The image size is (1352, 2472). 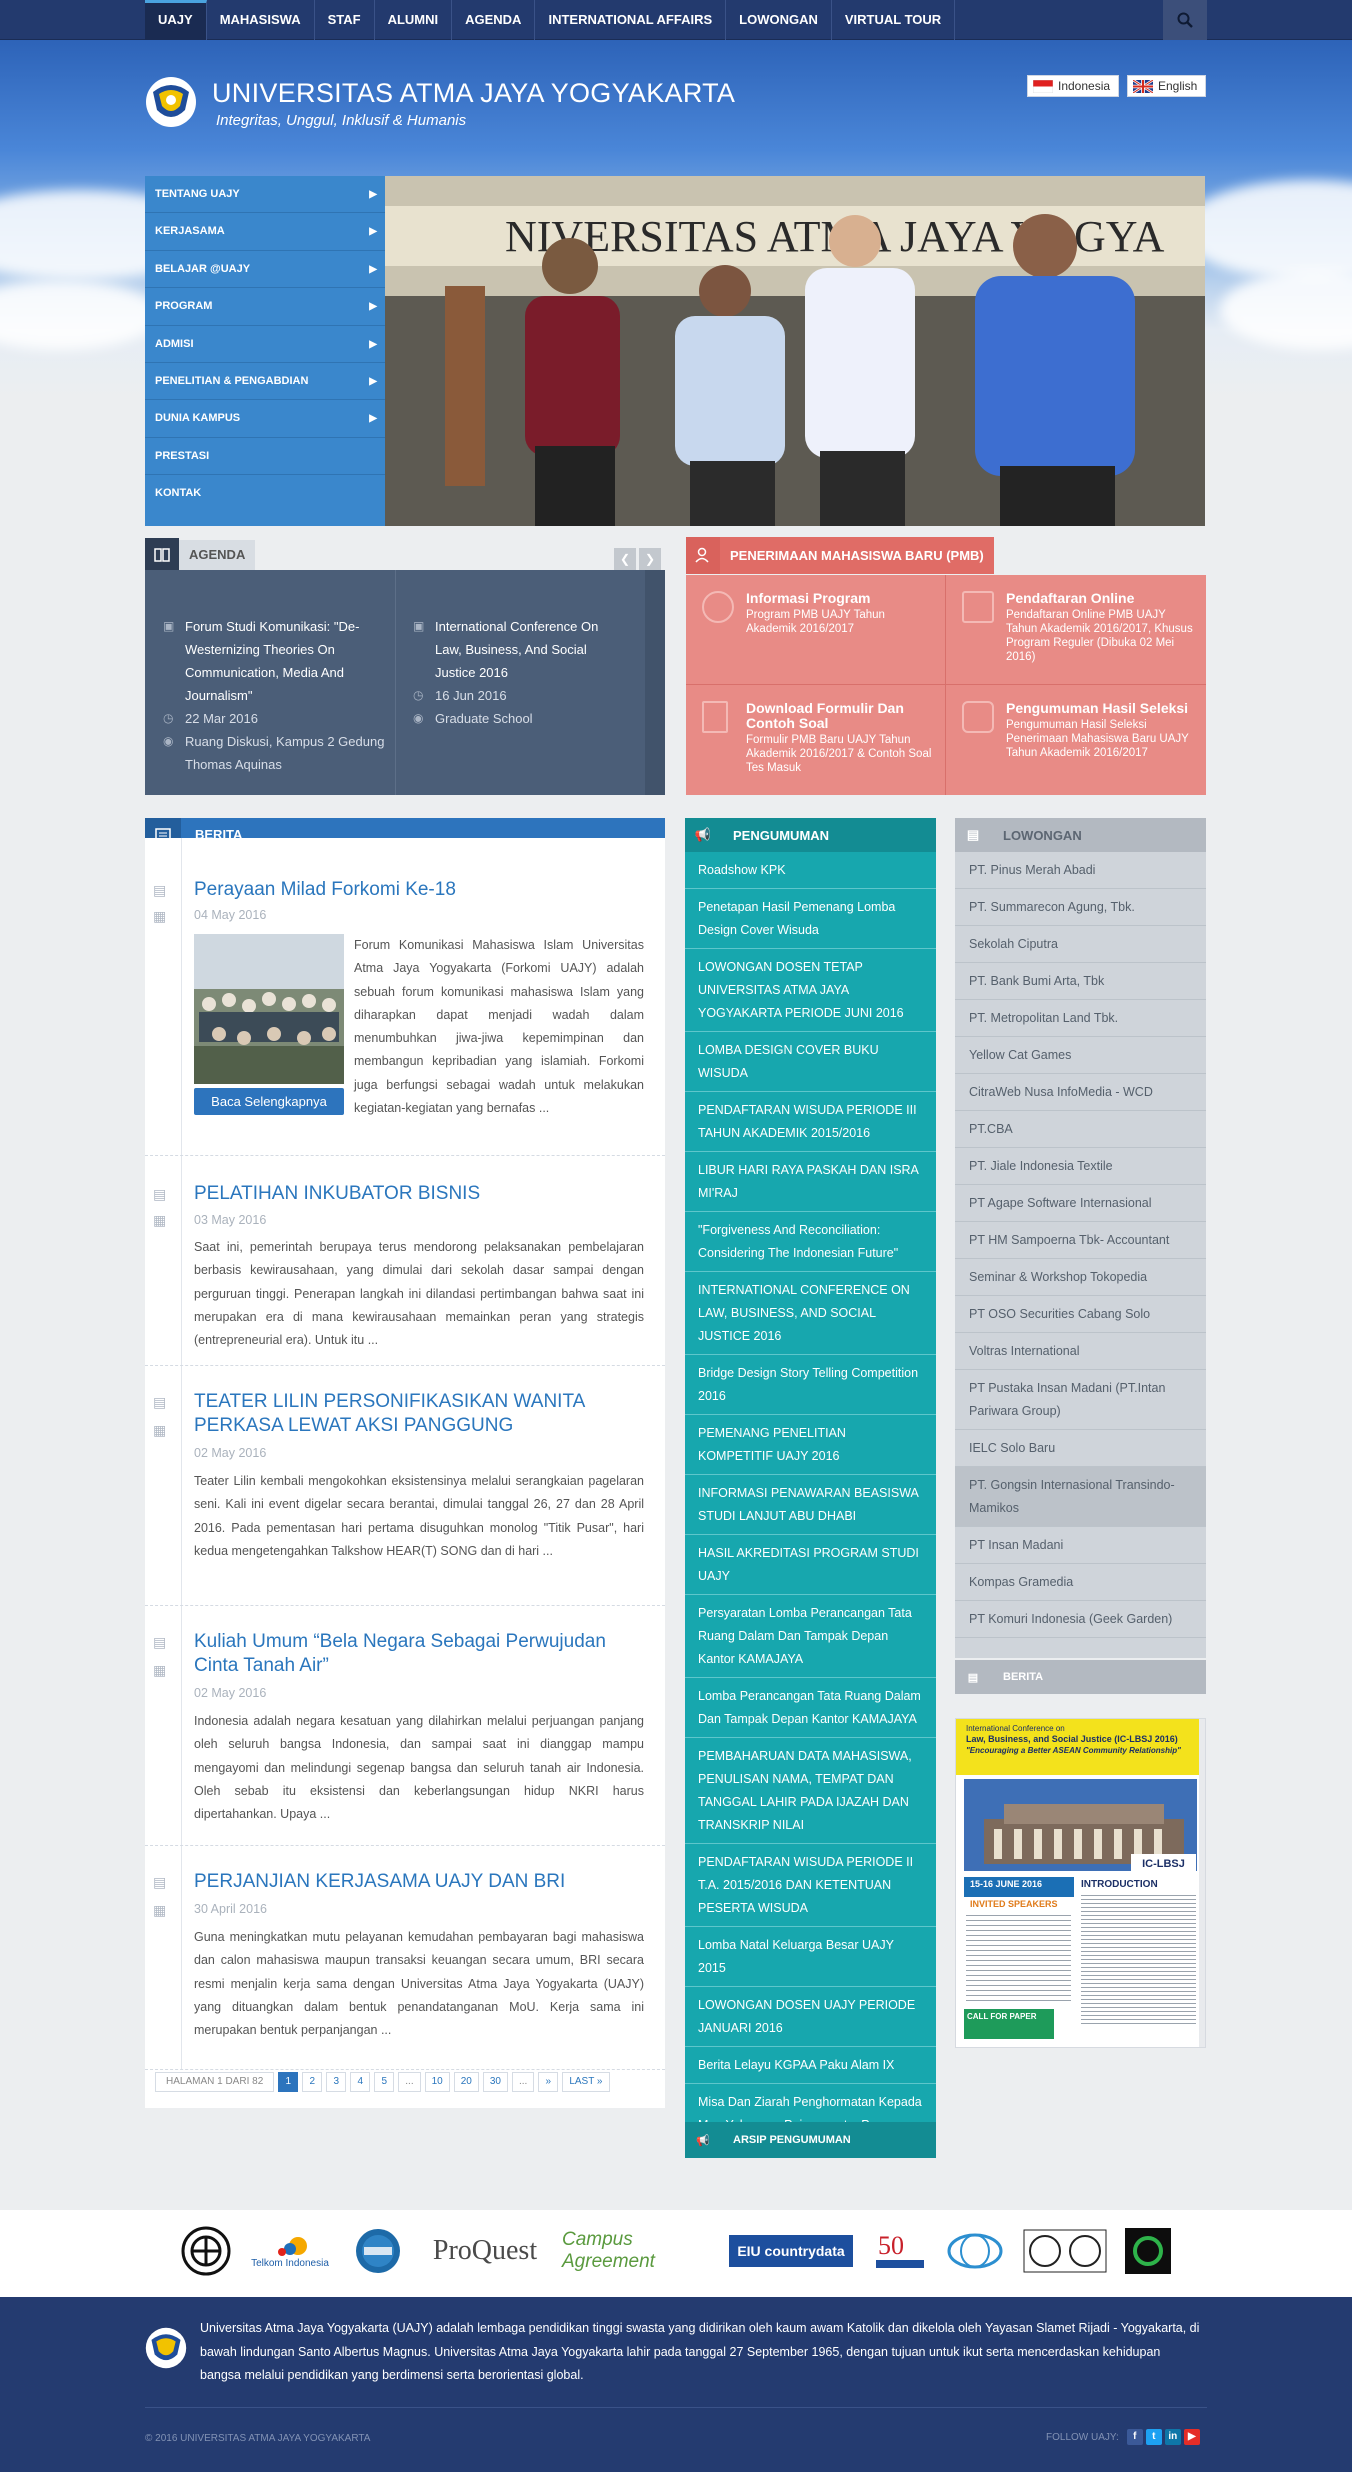 What do you see at coordinates (378, 2251) in the screenshot?
I see `partner-logo-ebsco` at bounding box center [378, 2251].